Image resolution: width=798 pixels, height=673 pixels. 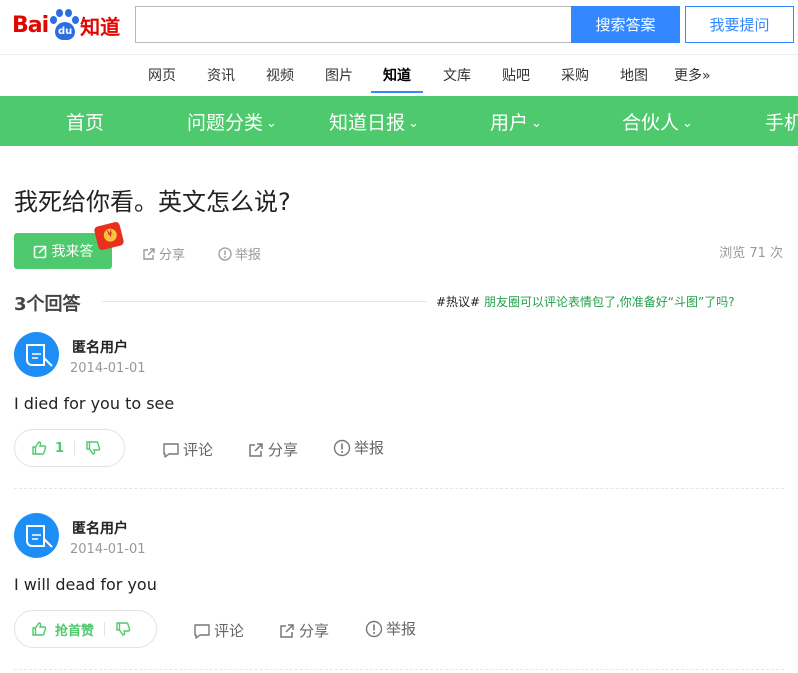 I want to click on nav-users-label: 用户, so click(x=509, y=123).